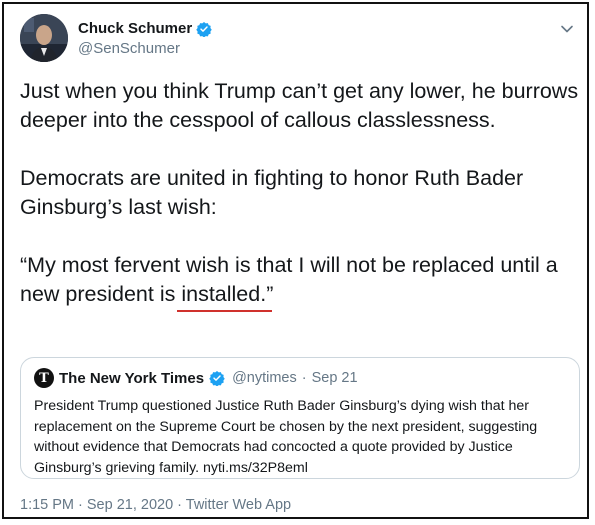 The image size is (595, 525). What do you see at coordinates (44, 378) in the screenshot?
I see `nyt-logo-icon: T` at bounding box center [44, 378].